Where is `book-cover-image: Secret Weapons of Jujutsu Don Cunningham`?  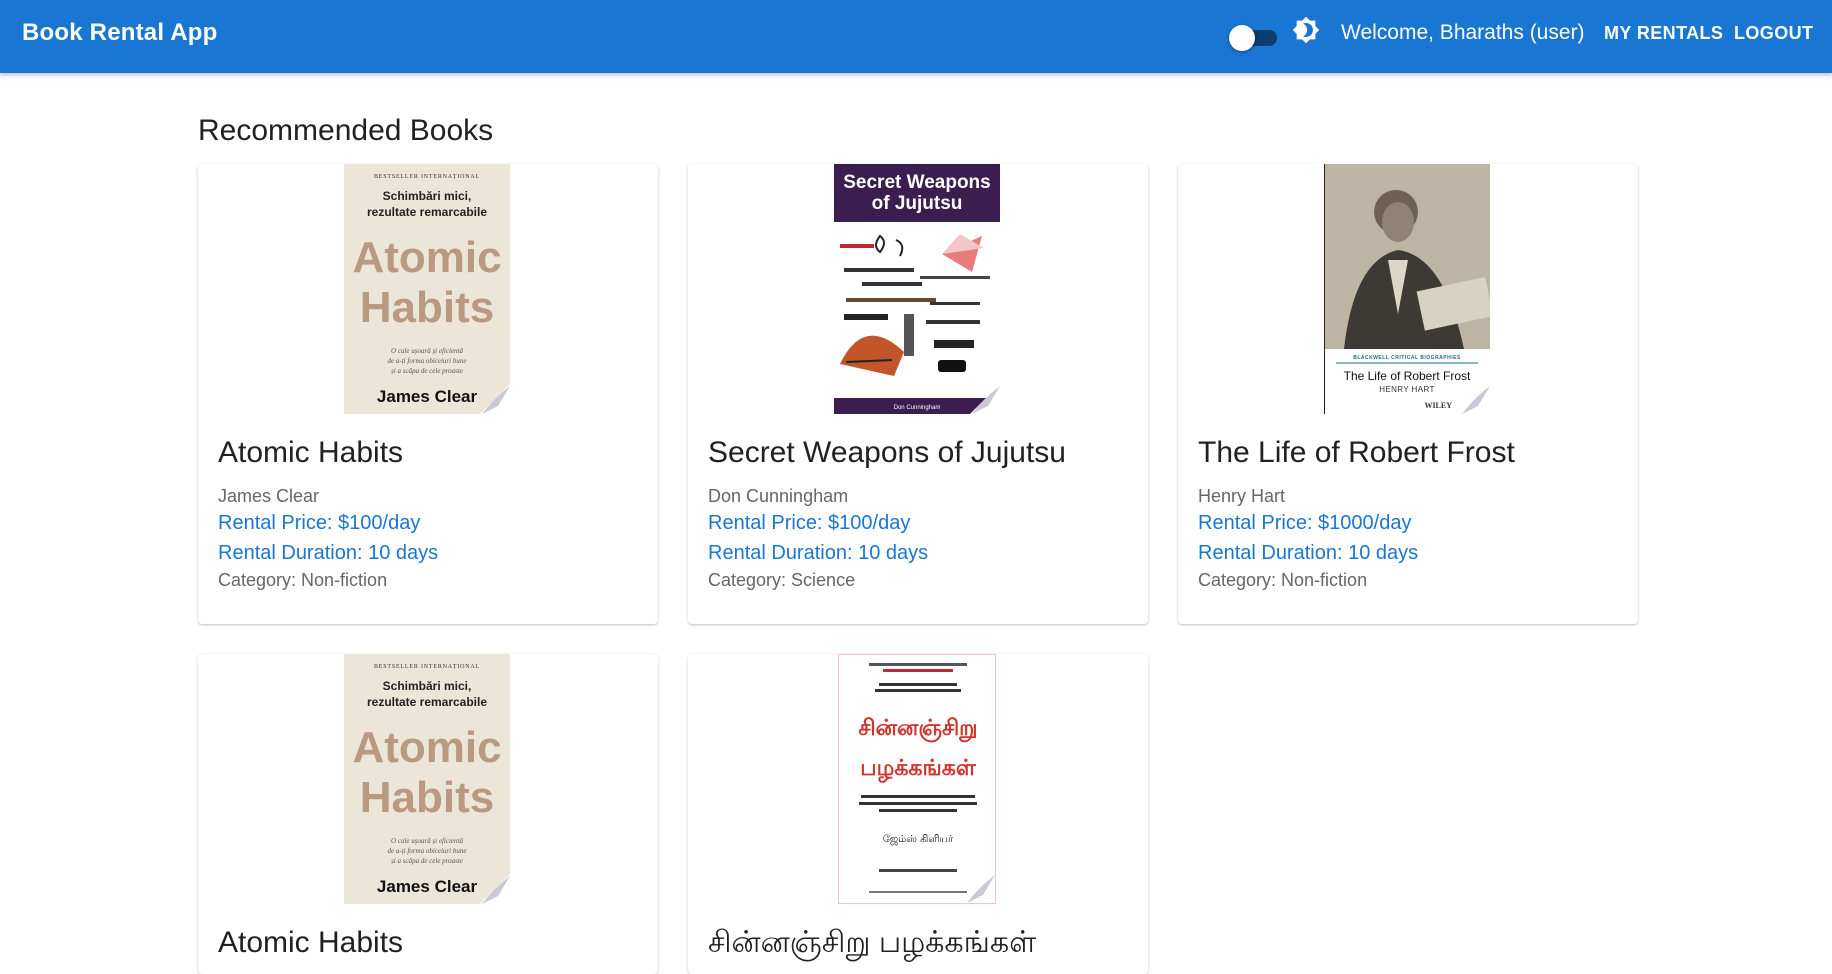 book-cover-image: Secret Weapons of Jujutsu Don Cunningham is located at coordinates (917, 289).